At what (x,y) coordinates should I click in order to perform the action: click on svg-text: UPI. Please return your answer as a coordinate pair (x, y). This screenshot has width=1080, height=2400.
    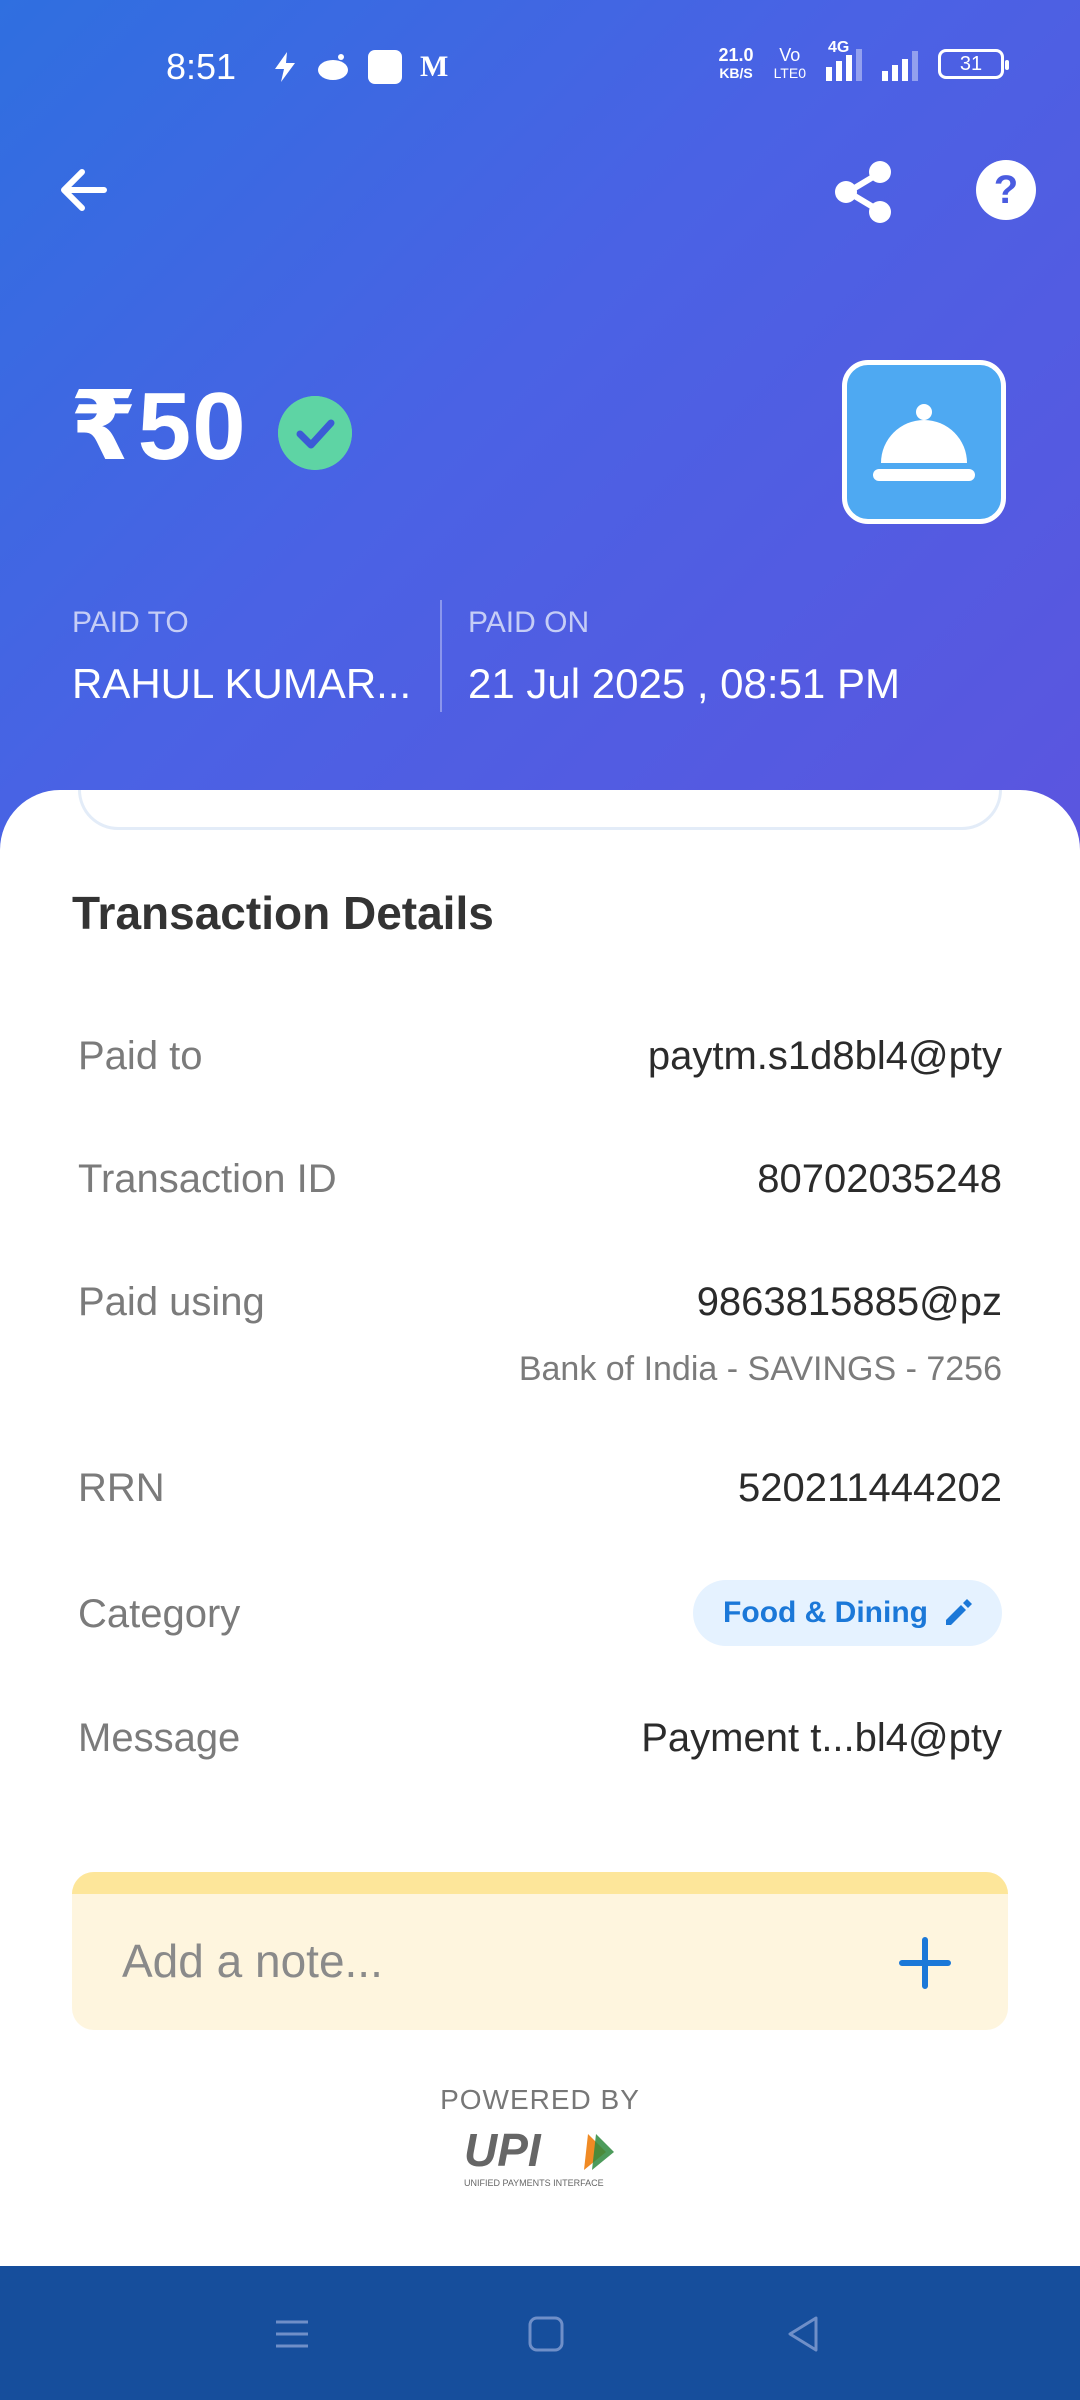
    Looking at the image, I should click on (503, 2150).